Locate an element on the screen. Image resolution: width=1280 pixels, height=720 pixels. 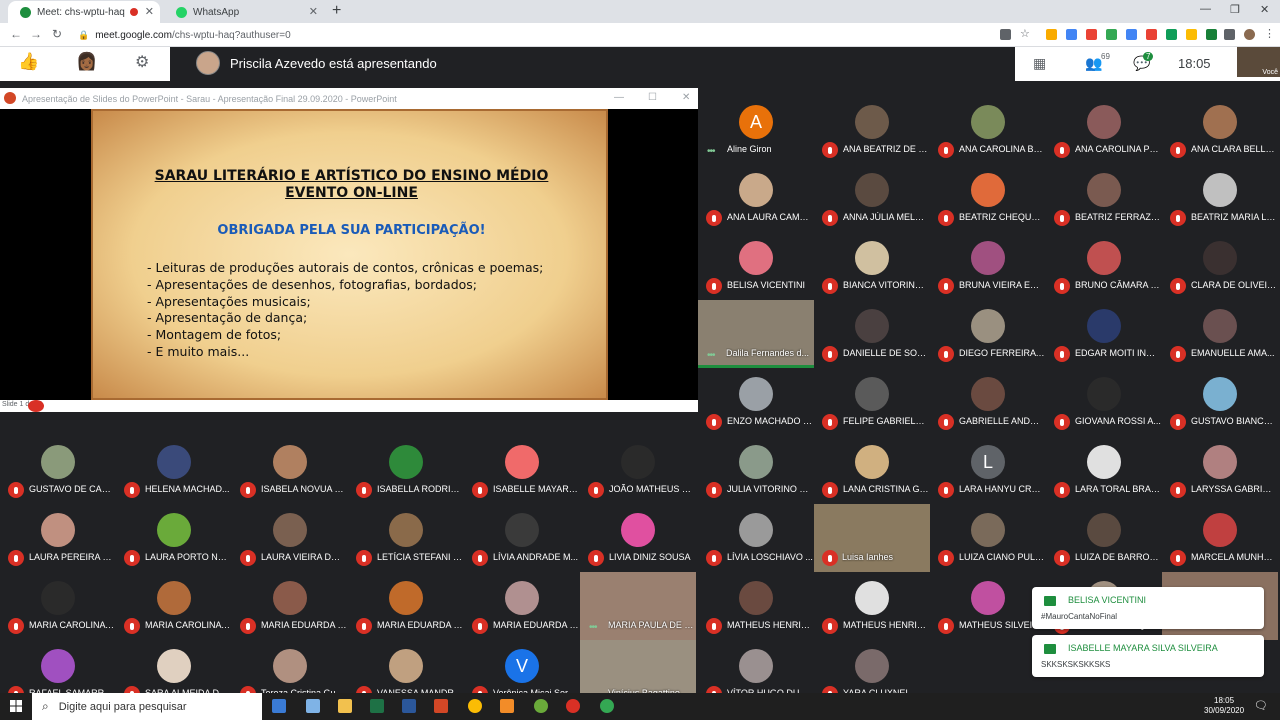
chrome-active-icon is located at coordinates (607, 706).